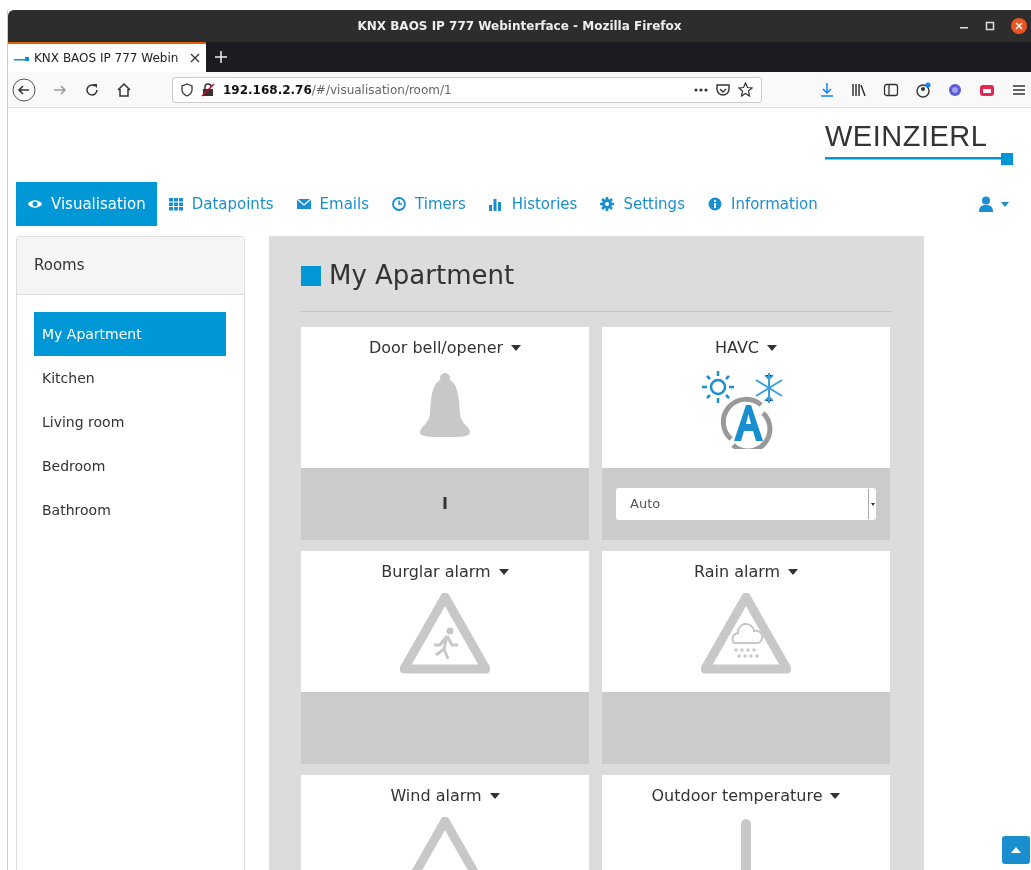 This screenshot has width=1031, height=870. Describe the element at coordinates (745, 89) in the screenshot. I see `star-icon` at that location.